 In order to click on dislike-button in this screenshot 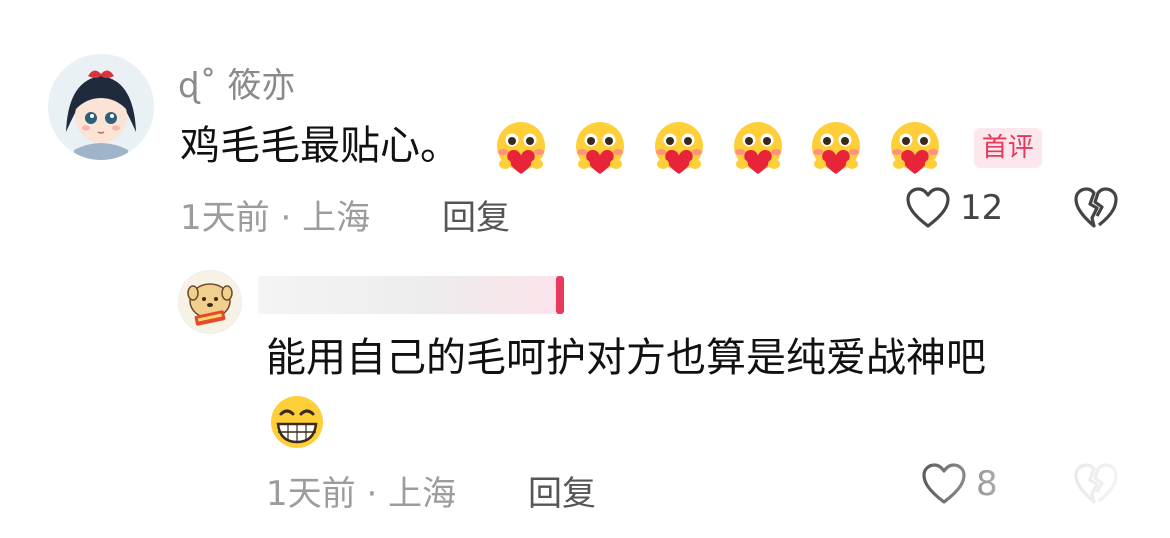, I will do `click(1096, 210)`.